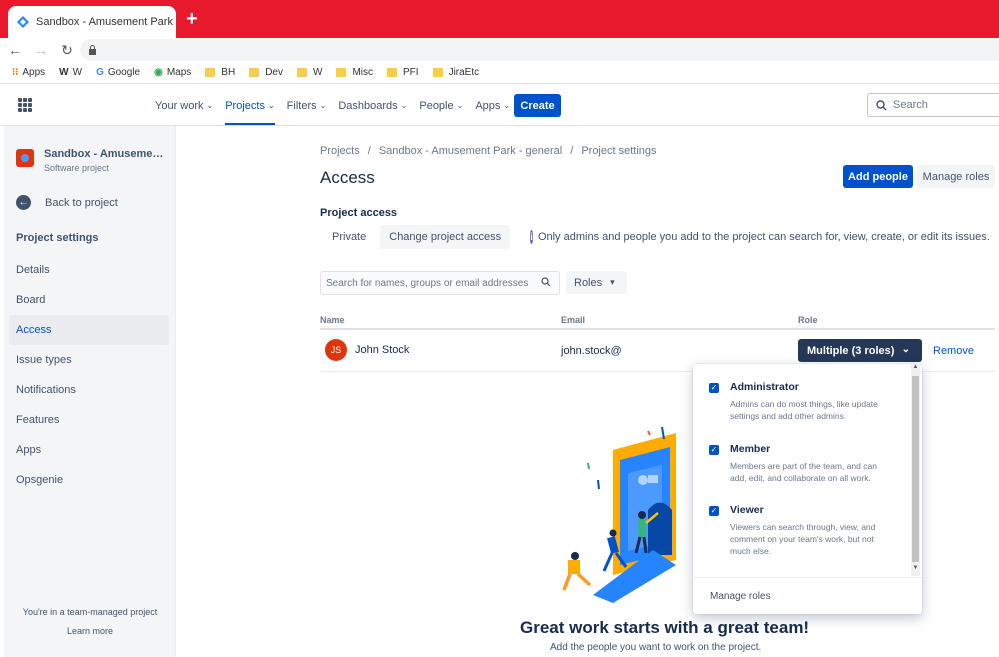 The image size is (999, 657). What do you see at coordinates (89, 300) in the screenshot?
I see `sidebar-item-board: Board` at bounding box center [89, 300].